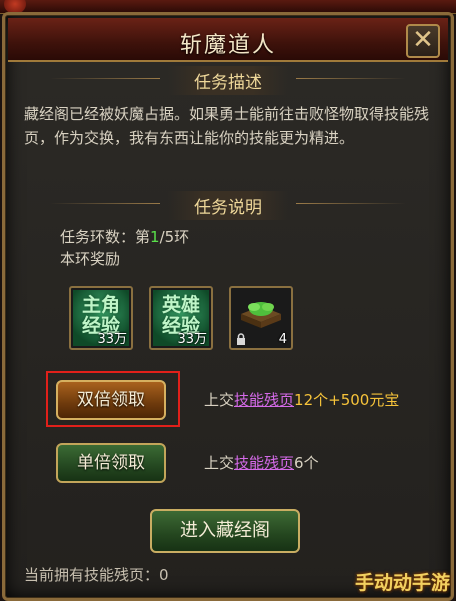  I want to click on ring-current: 1, so click(155, 237).